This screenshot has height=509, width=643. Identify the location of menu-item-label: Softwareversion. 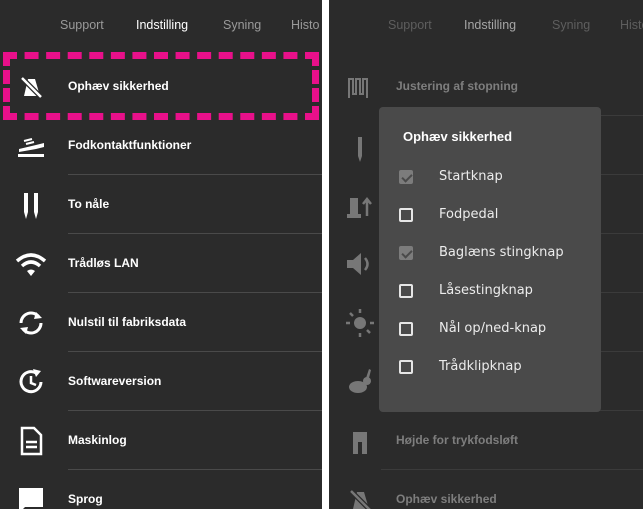
(115, 381).